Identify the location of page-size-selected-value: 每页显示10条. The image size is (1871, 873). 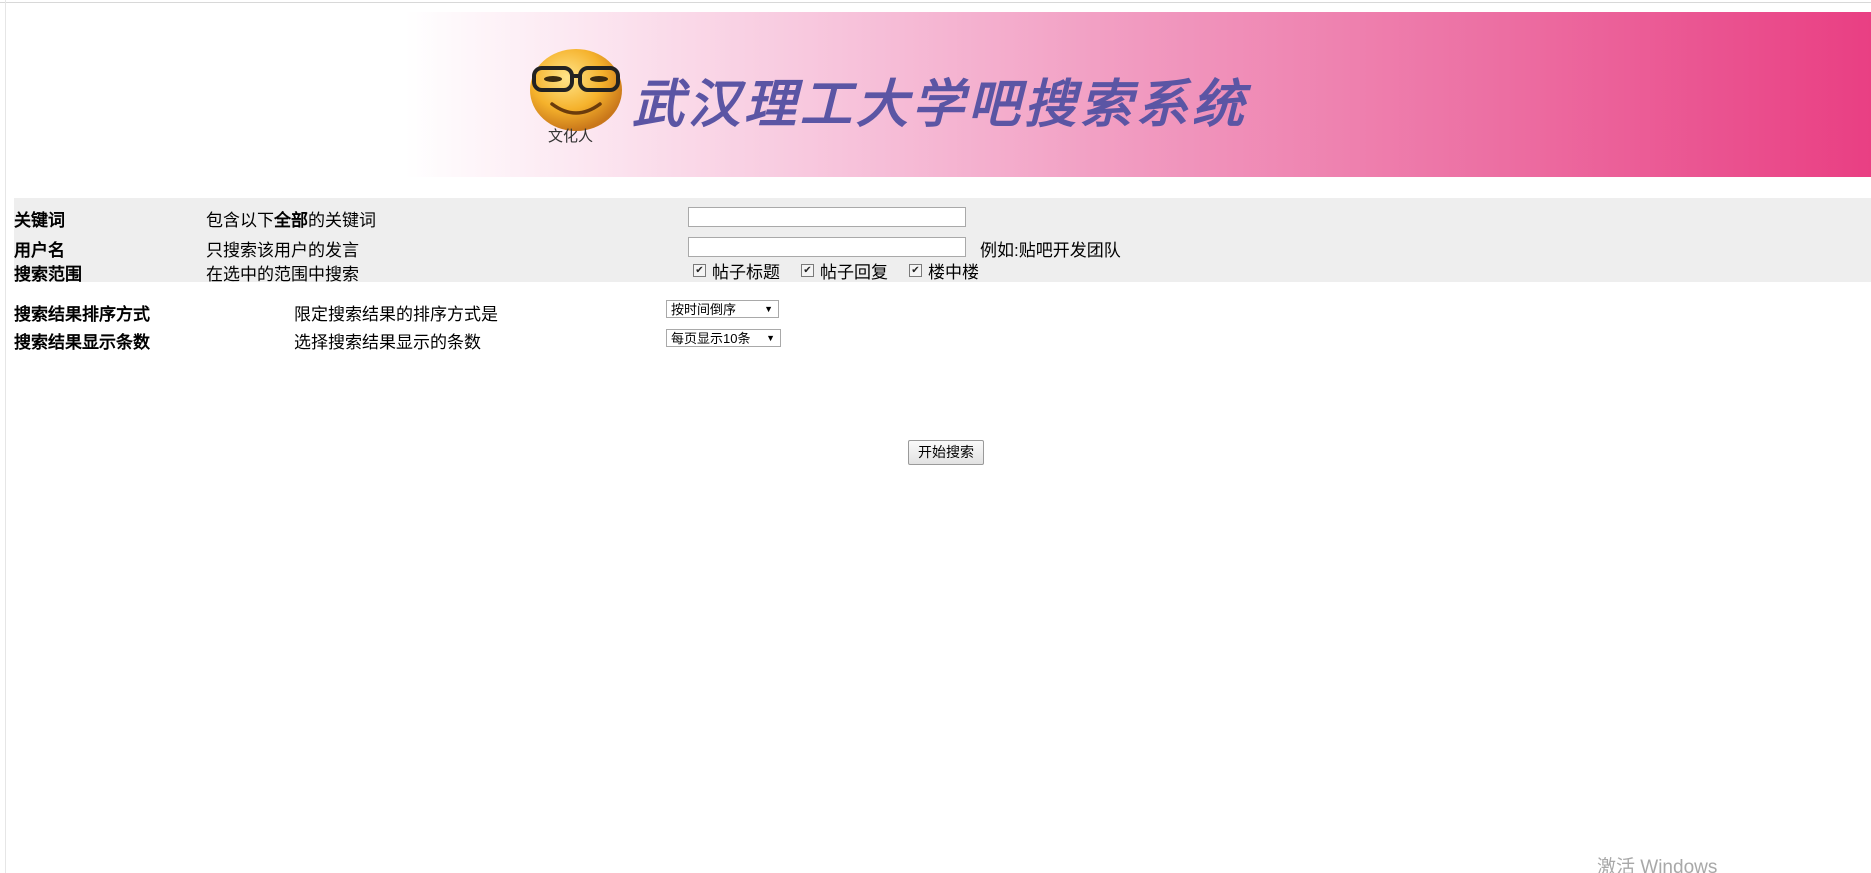
(711, 338).